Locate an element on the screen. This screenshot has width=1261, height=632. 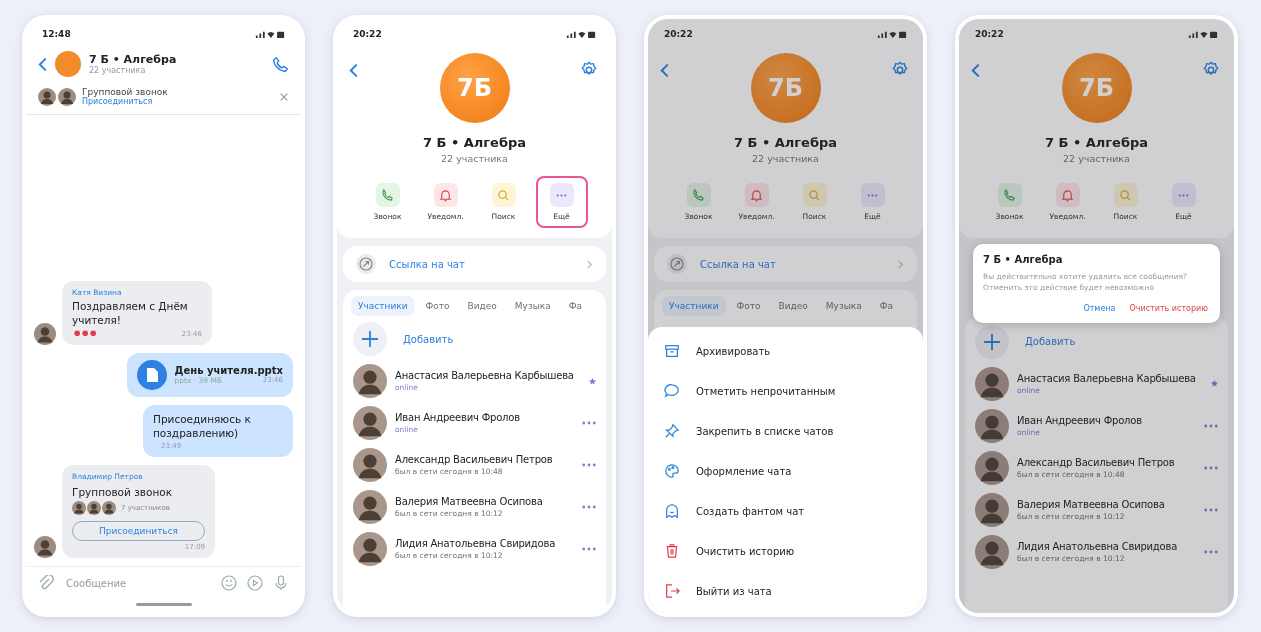
home-indicator is located at coordinates (163, 604).